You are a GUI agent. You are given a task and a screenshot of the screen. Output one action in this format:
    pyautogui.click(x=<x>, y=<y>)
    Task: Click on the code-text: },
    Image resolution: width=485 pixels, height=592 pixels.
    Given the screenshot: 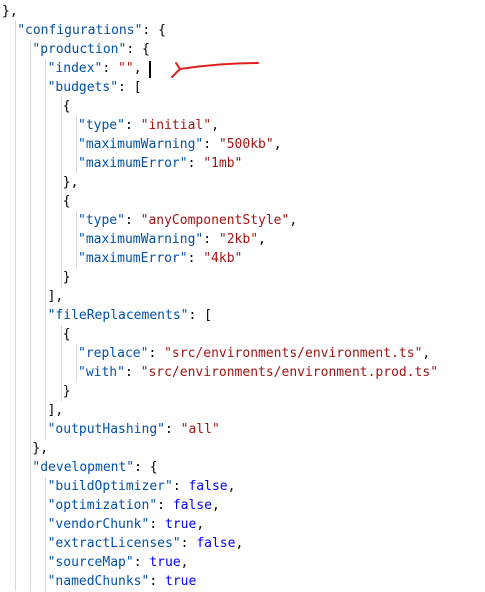 What is the action you would take?
    pyautogui.click(x=10, y=11)
    